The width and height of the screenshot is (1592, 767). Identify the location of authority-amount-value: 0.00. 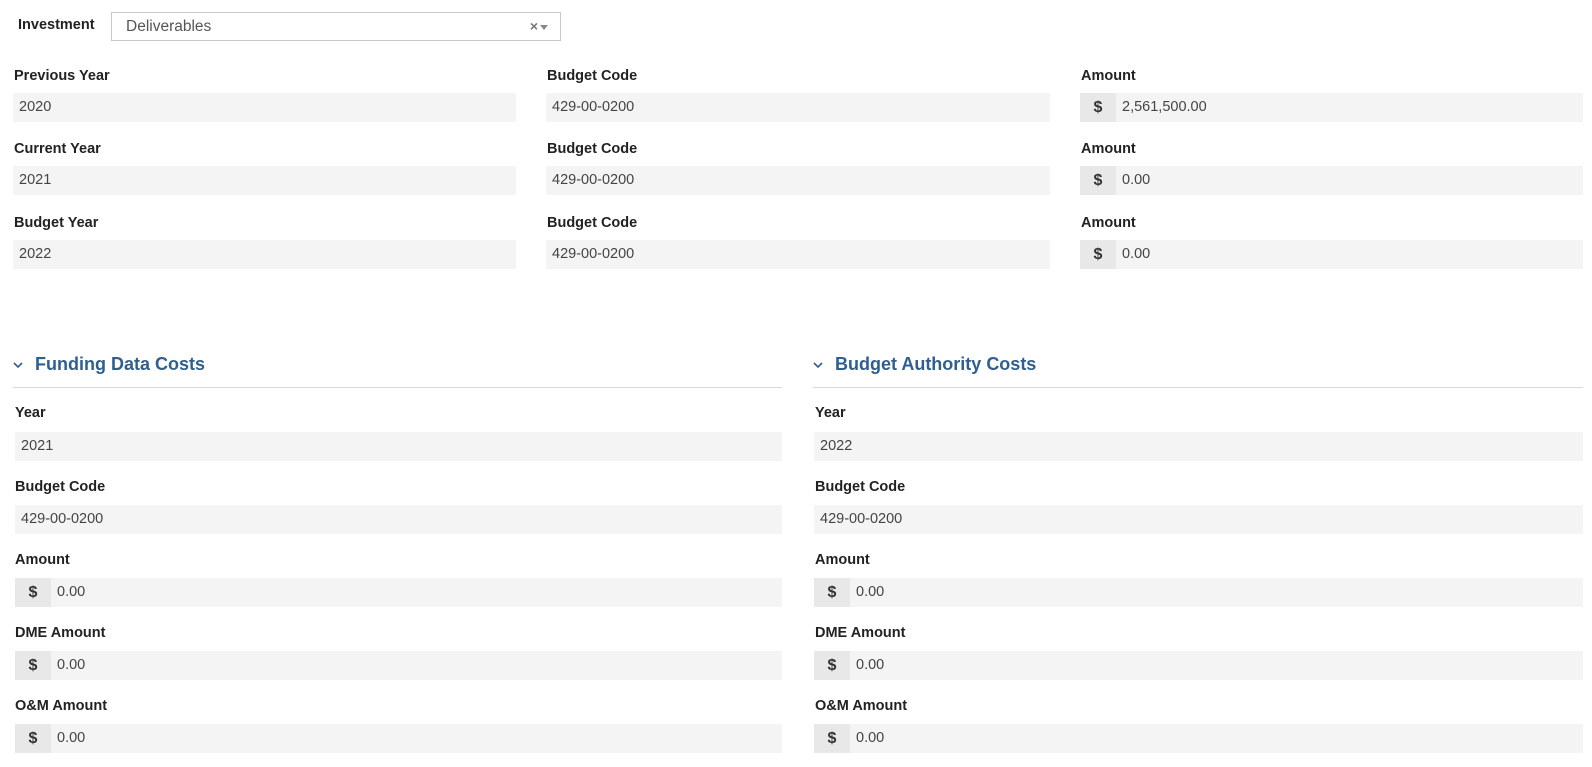
(870, 592).